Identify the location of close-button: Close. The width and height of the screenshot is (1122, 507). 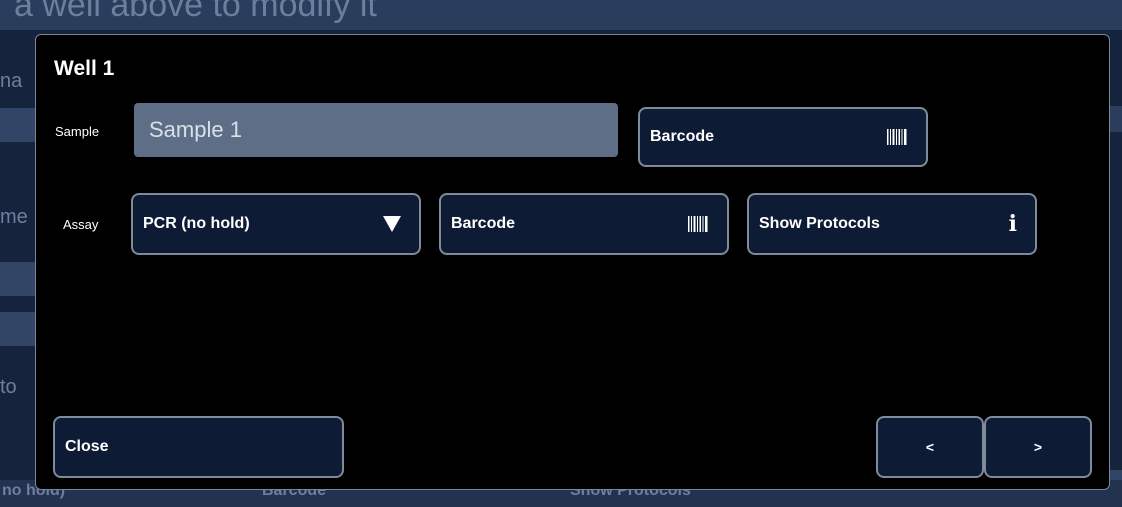
(198, 447).